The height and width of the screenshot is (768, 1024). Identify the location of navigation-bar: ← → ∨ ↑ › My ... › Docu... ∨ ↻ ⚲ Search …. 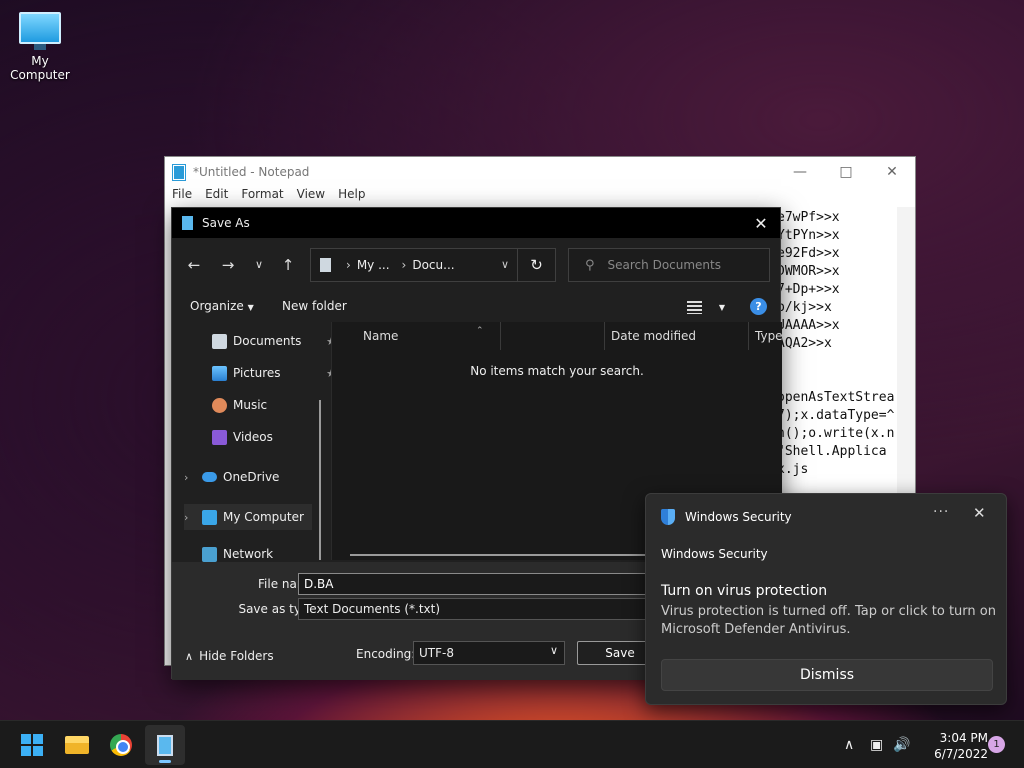
(476, 265).